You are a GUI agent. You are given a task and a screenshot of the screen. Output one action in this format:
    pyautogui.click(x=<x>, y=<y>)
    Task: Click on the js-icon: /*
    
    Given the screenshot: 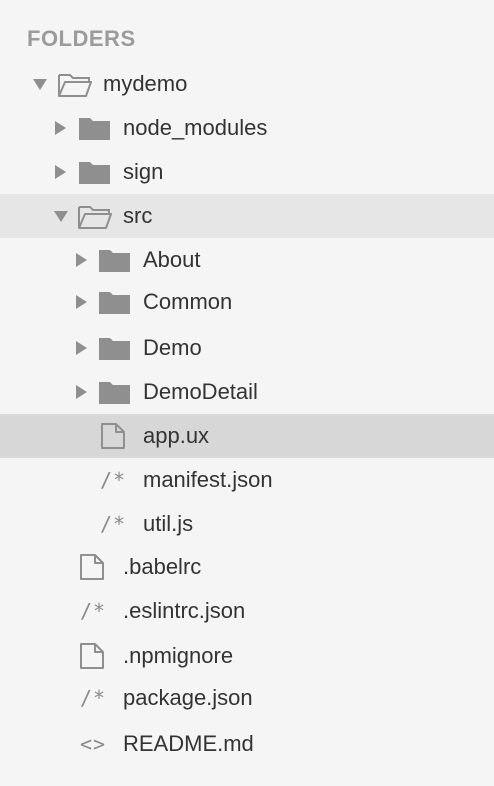 What is the action you would take?
    pyautogui.click(x=113, y=524)
    